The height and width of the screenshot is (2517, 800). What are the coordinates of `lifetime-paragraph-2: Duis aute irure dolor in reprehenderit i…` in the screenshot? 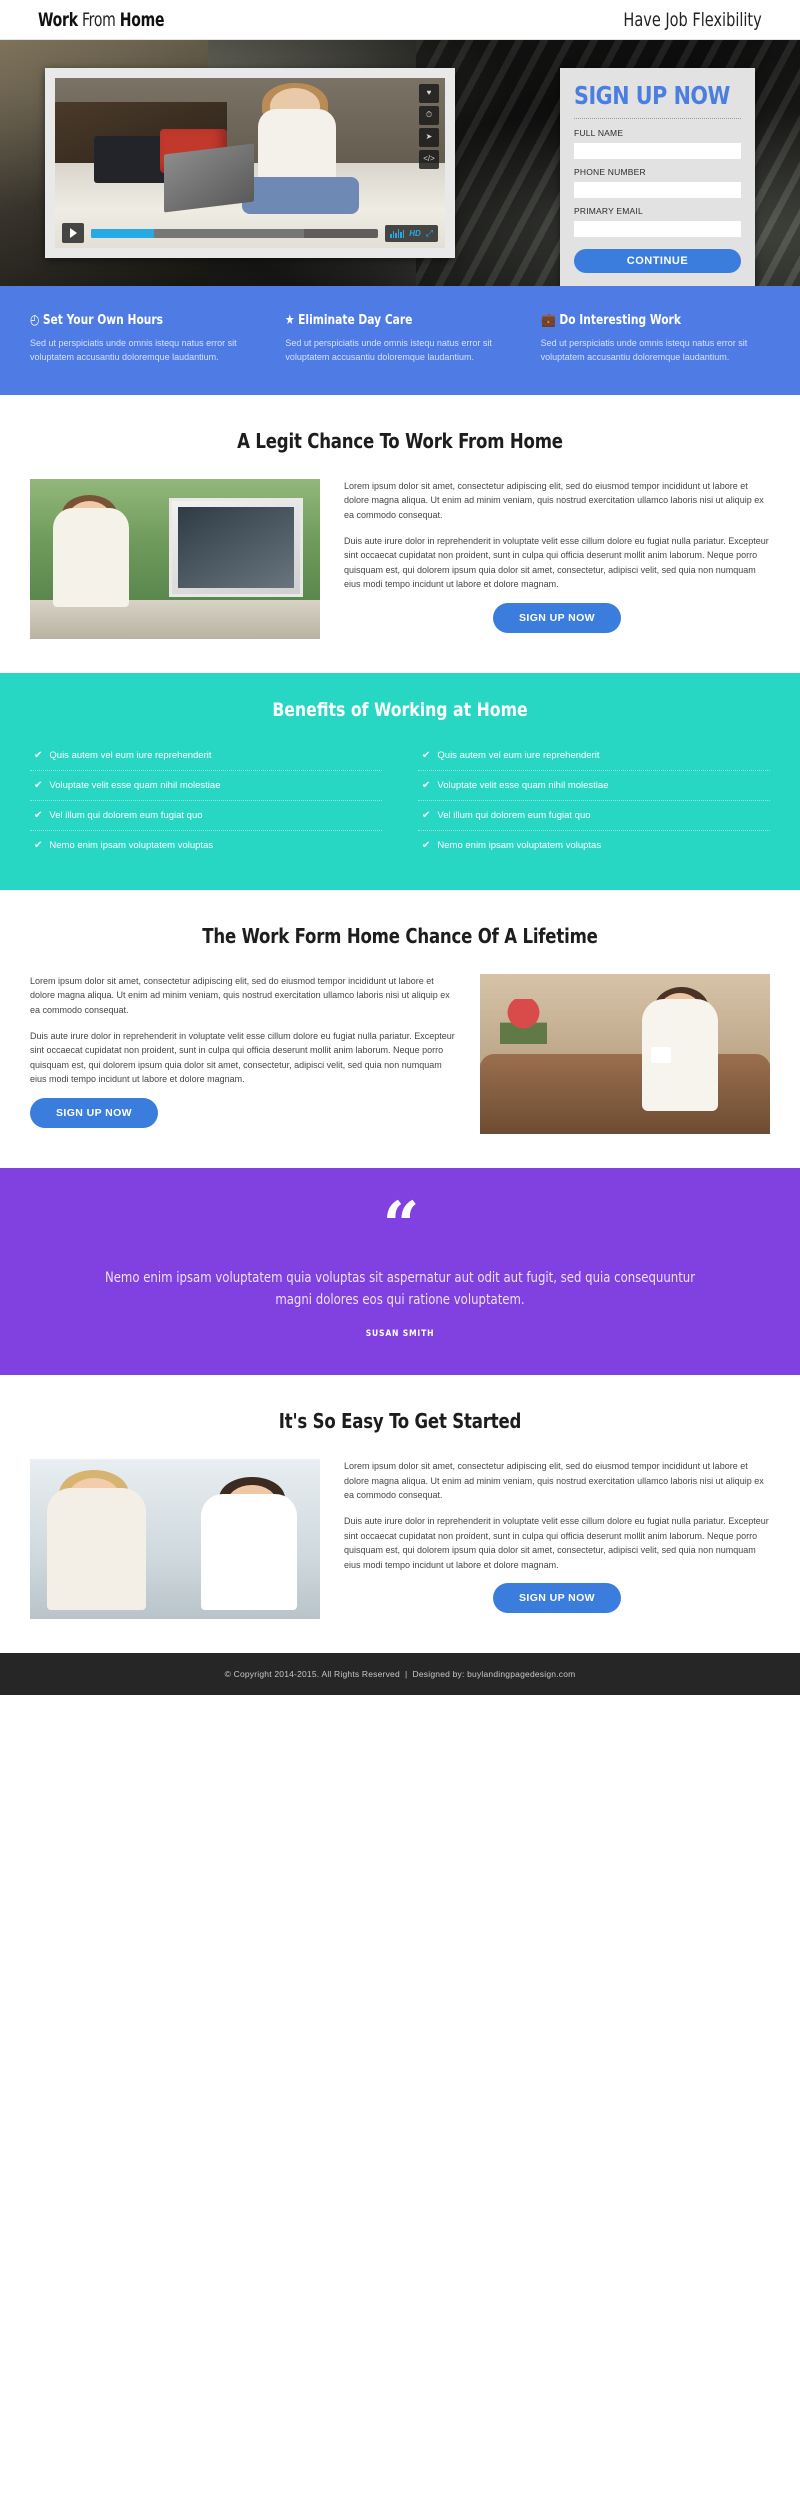 It's located at (242, 1057).